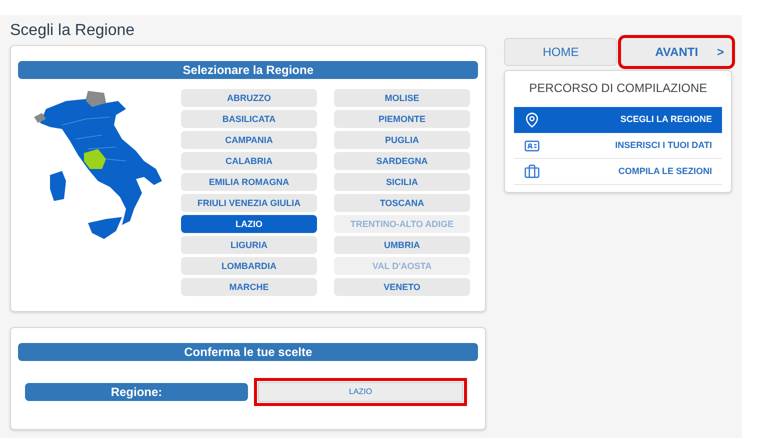 This screenshot has width=760, height=438. I want to click on region-button: MARCHE, so click(249, 287).